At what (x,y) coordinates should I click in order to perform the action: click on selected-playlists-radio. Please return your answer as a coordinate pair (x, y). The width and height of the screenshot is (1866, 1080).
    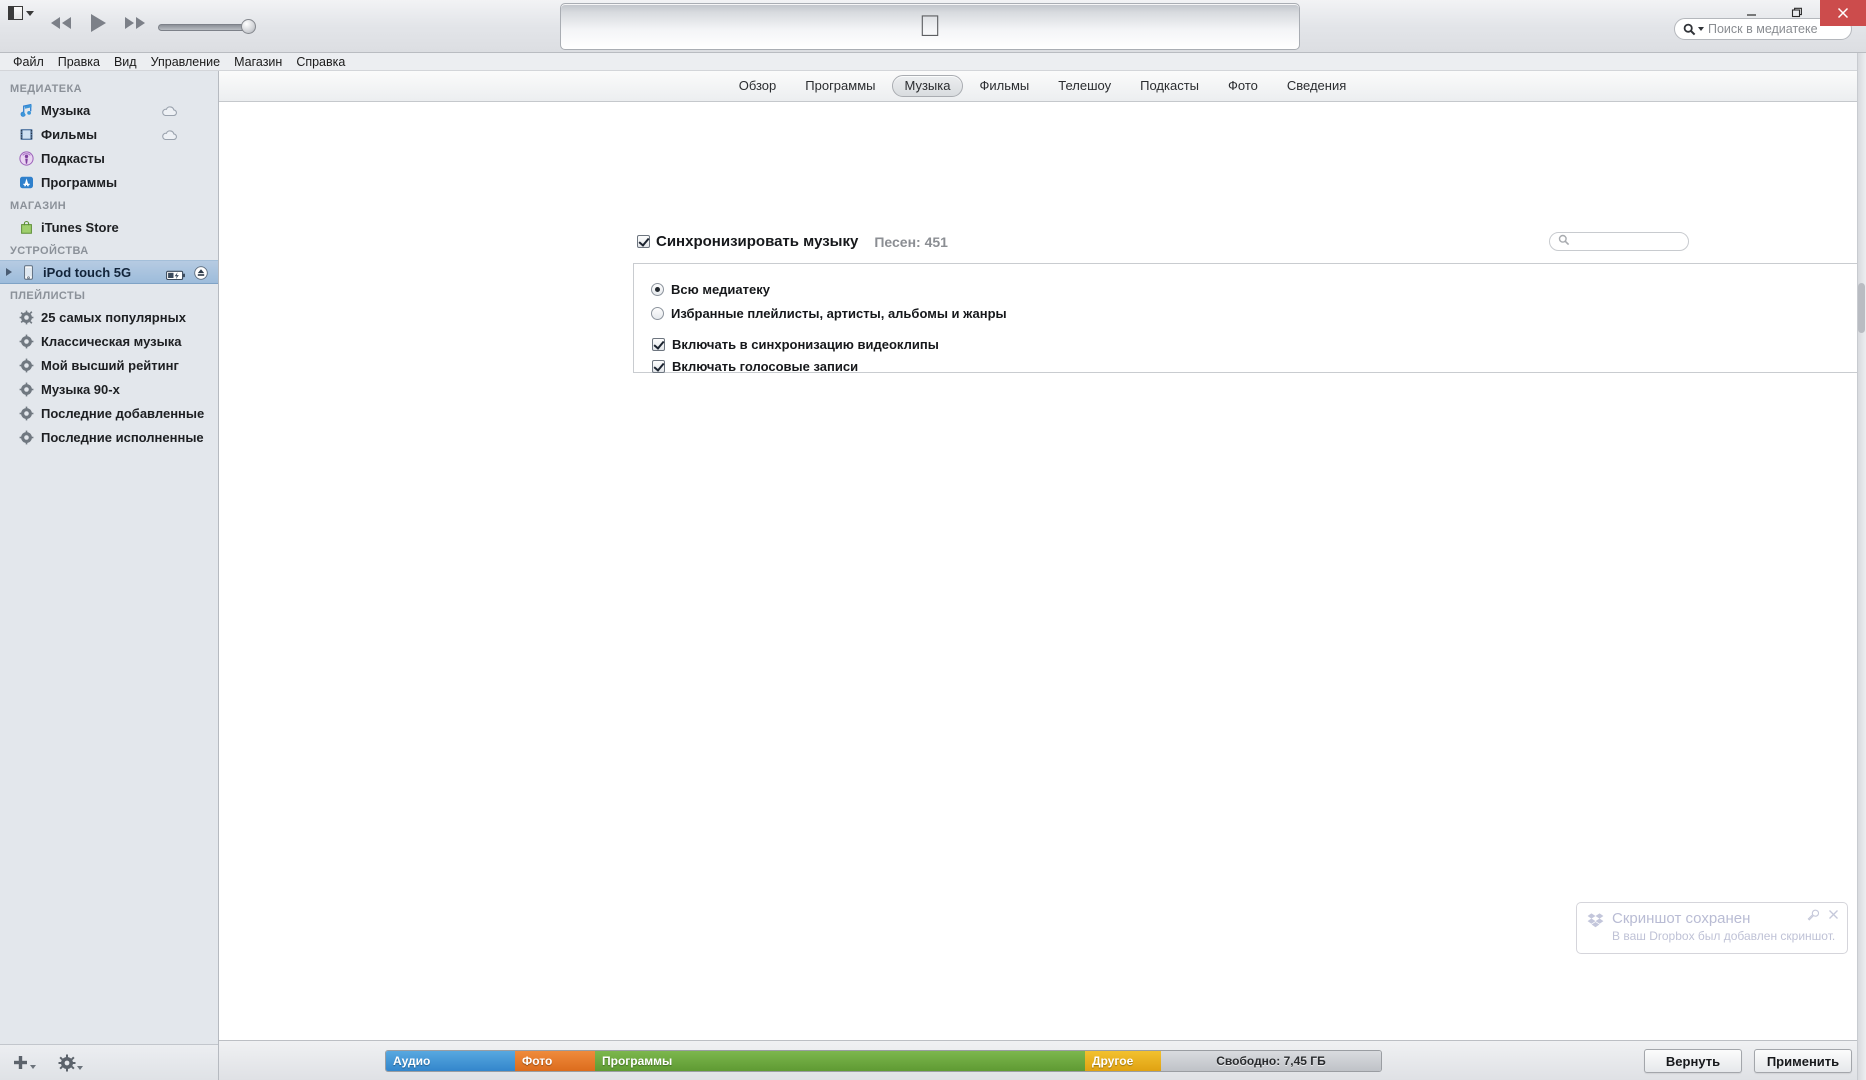
    Looking at the image, I should click on (657, 313).